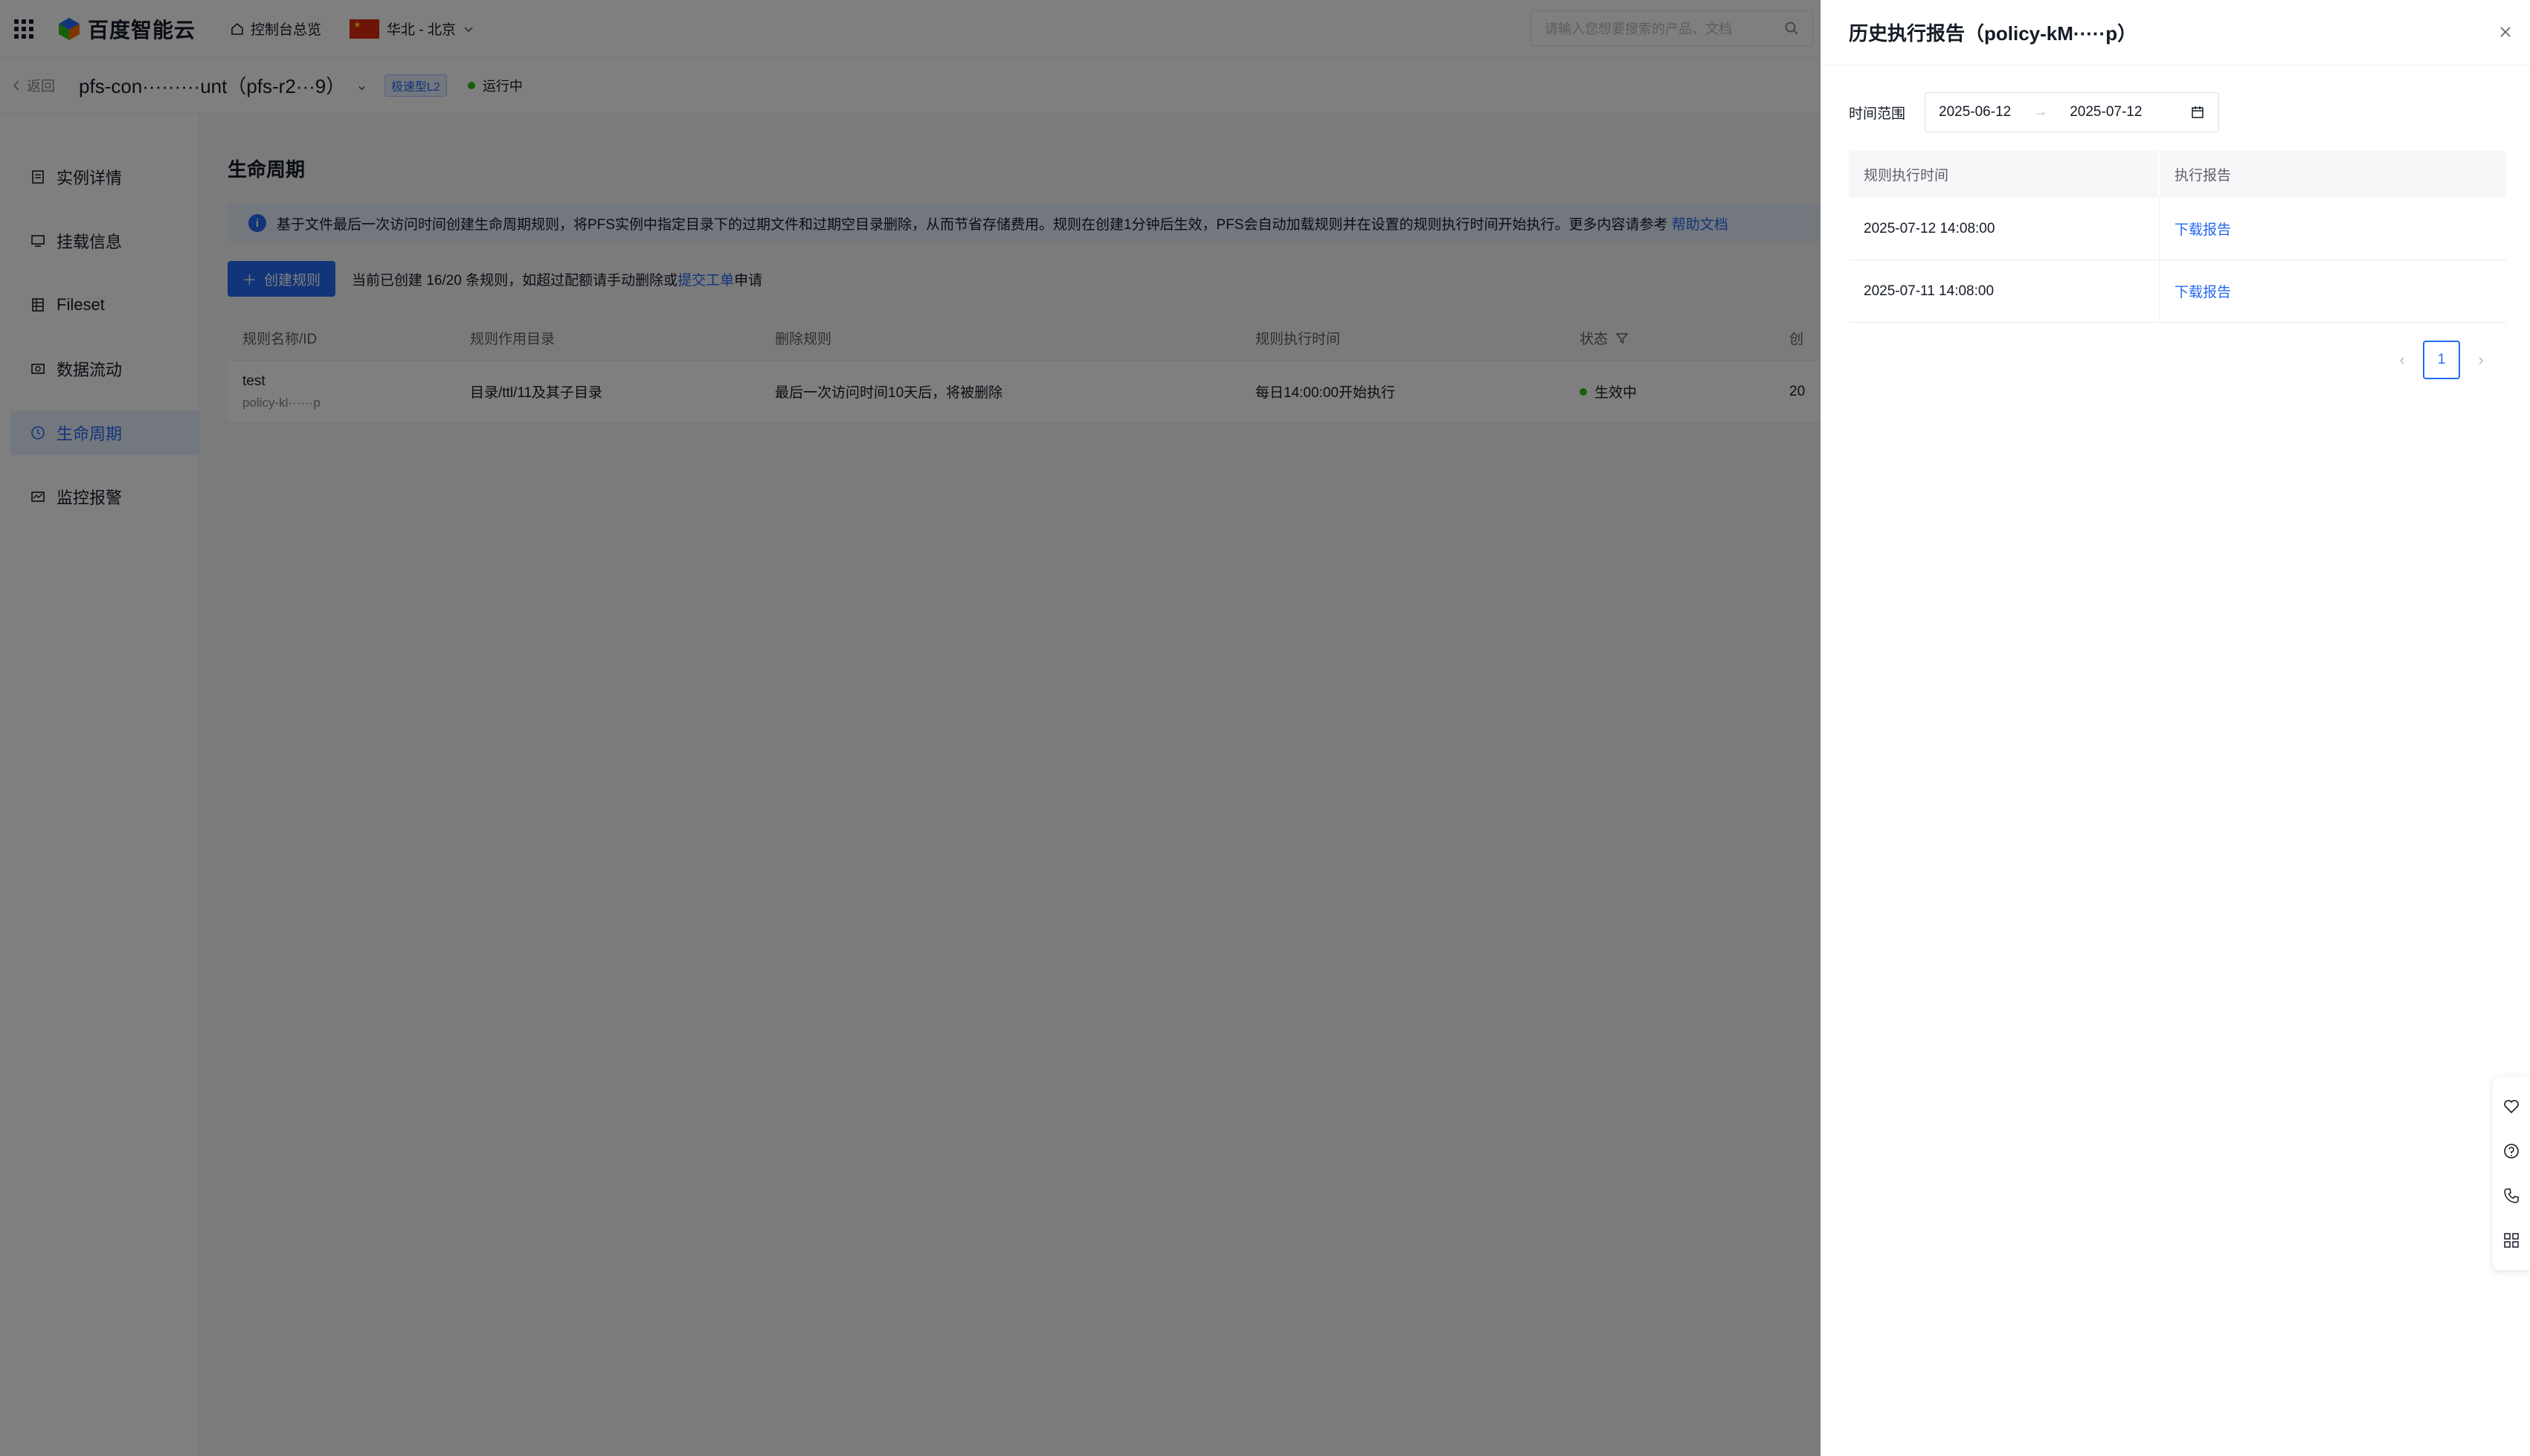 This screenshot has height=1456, width=2530. I want to click on help-icon, so click(2511, 1151).